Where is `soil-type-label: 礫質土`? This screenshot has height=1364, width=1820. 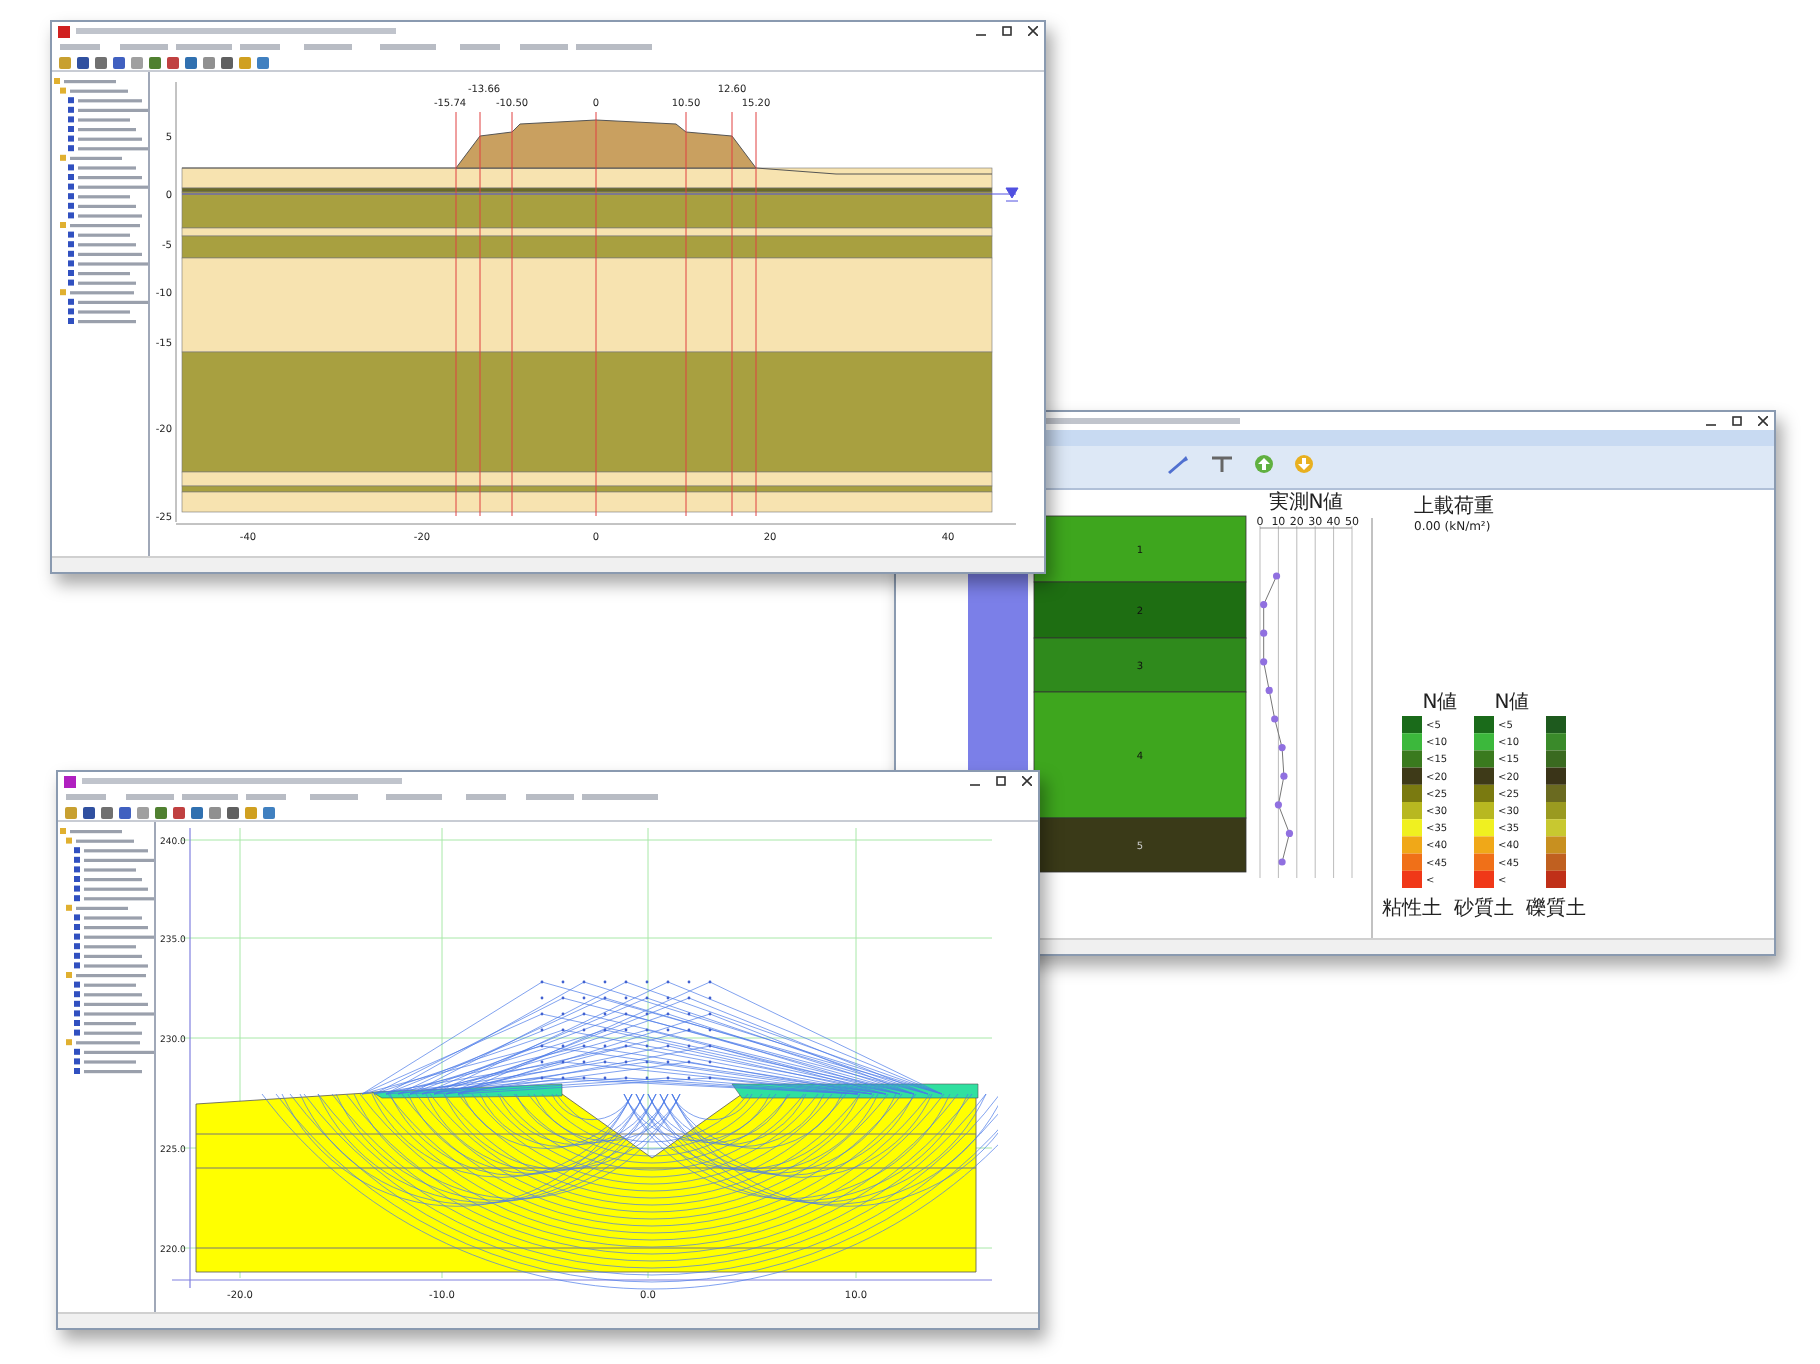
soil-type-label: 礫質土 is located at coordinates (1556, 909).